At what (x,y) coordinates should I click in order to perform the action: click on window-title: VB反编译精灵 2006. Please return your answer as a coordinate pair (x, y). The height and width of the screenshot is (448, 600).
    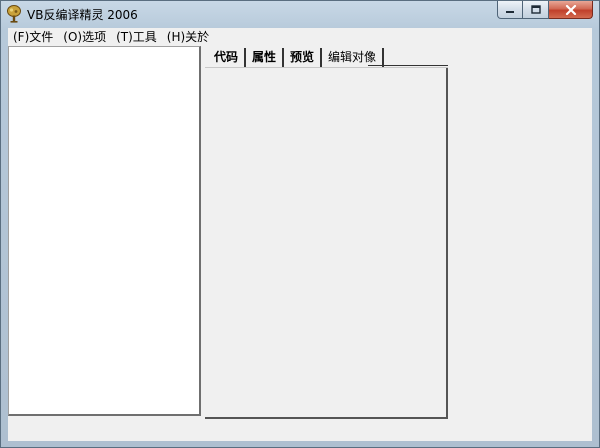
    Looking at the image, I should click on (82, 15).